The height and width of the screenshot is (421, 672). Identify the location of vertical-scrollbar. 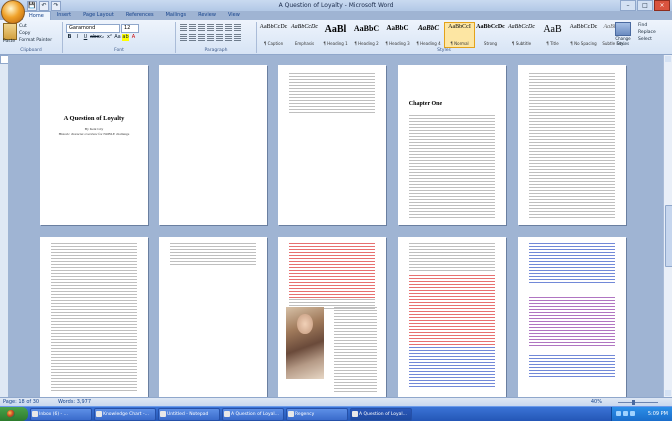
(667, 226).